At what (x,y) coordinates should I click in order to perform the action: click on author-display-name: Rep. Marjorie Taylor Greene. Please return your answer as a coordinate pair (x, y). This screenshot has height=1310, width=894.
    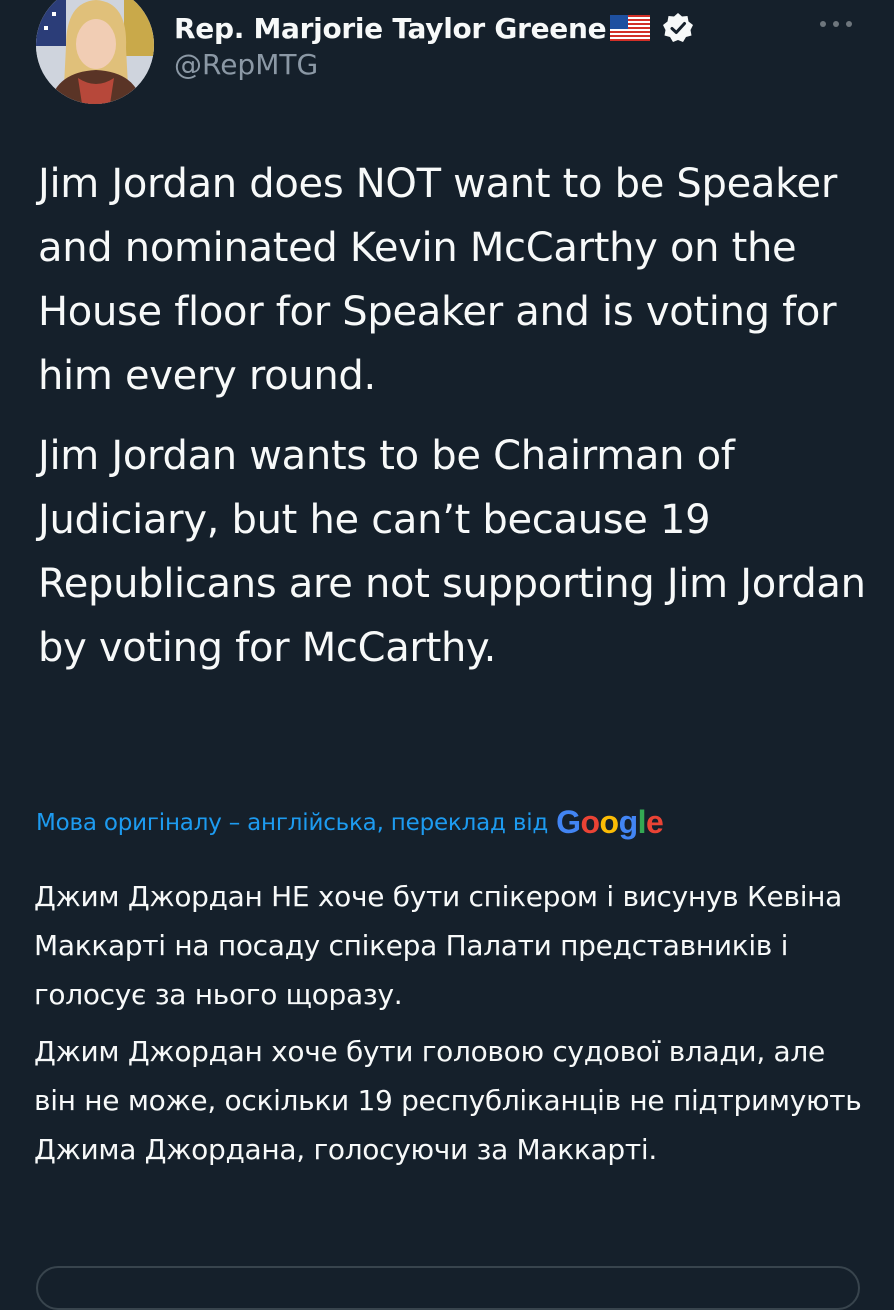
    Looking at the image, I should click on (390, 28).